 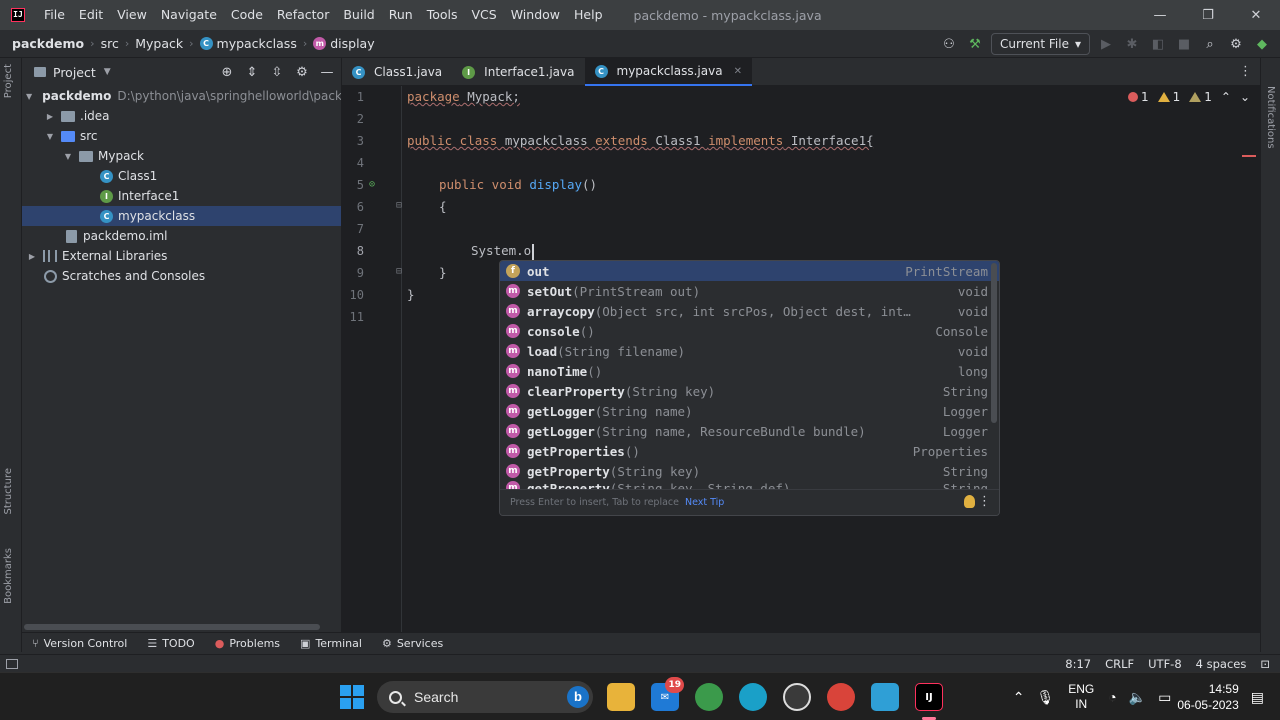 What do you see at coordinates (277, 72) in the screenshot?
I see `collapse-all-icon: ⇳` at bounding box center [277, 72].